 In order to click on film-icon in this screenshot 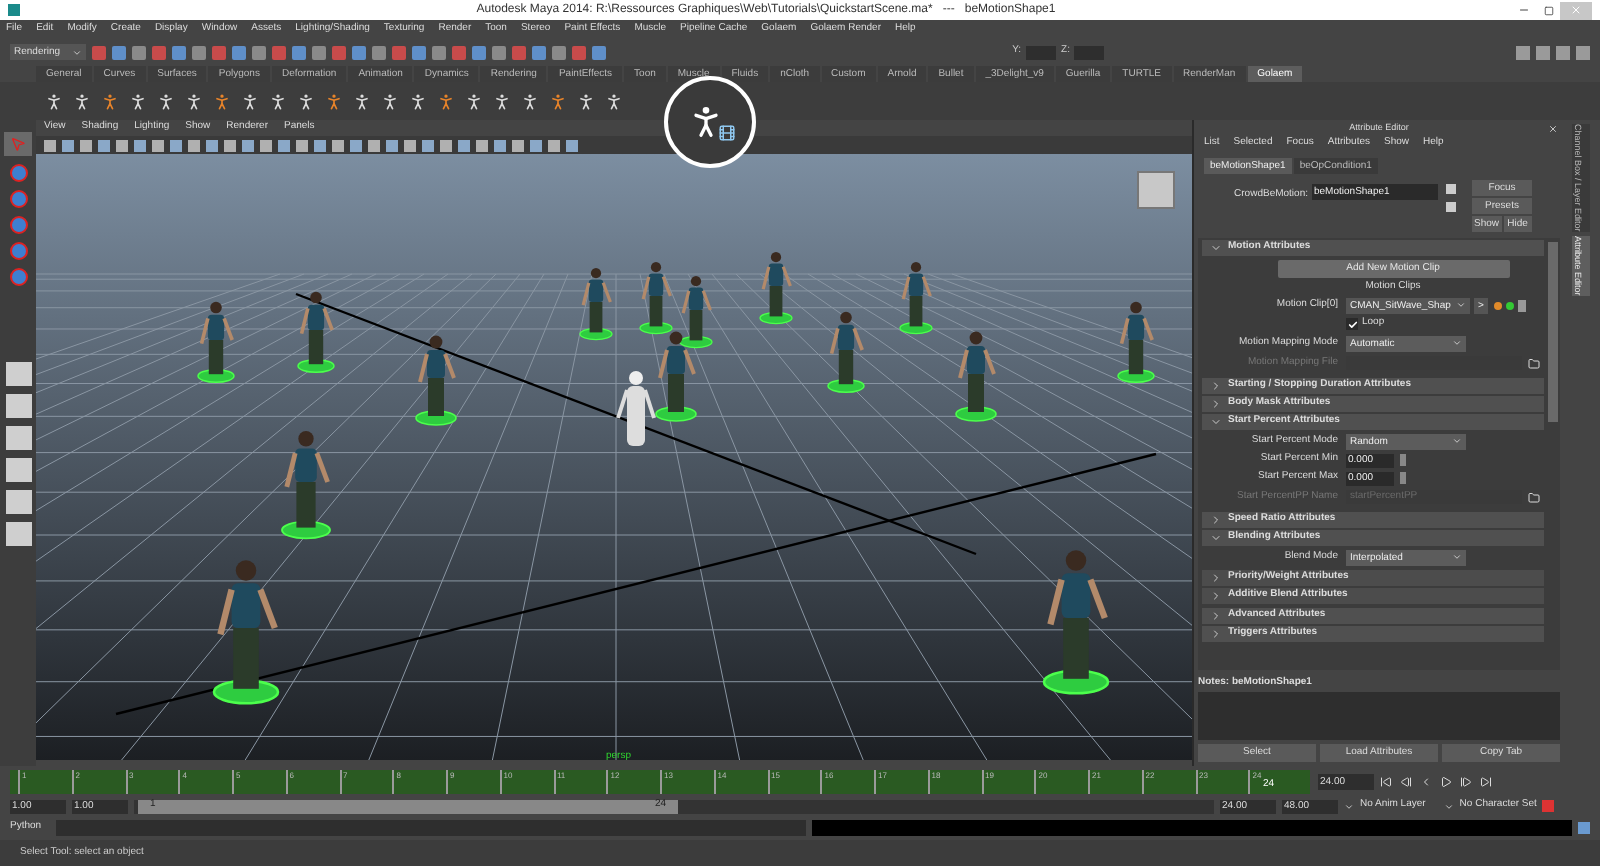, I will do `click(726, 132)`.